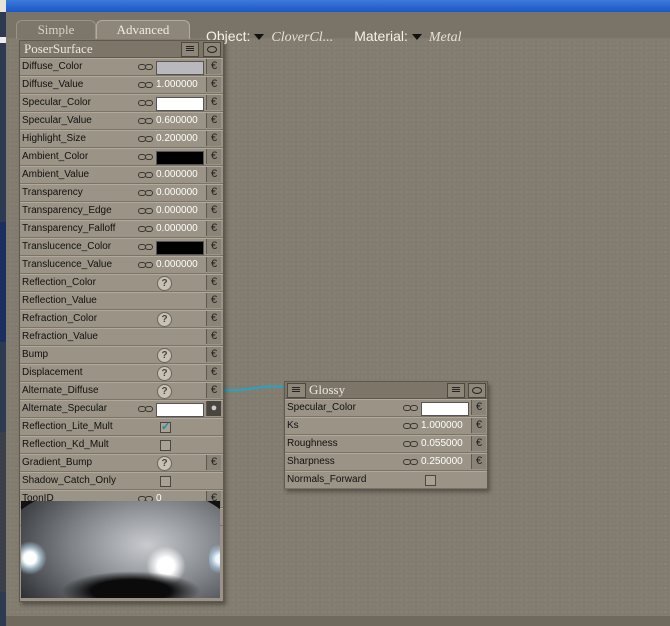  I want to click on param-row-reflection-lite-mult: Reflection_Lite_Mult, so click(121, 427).